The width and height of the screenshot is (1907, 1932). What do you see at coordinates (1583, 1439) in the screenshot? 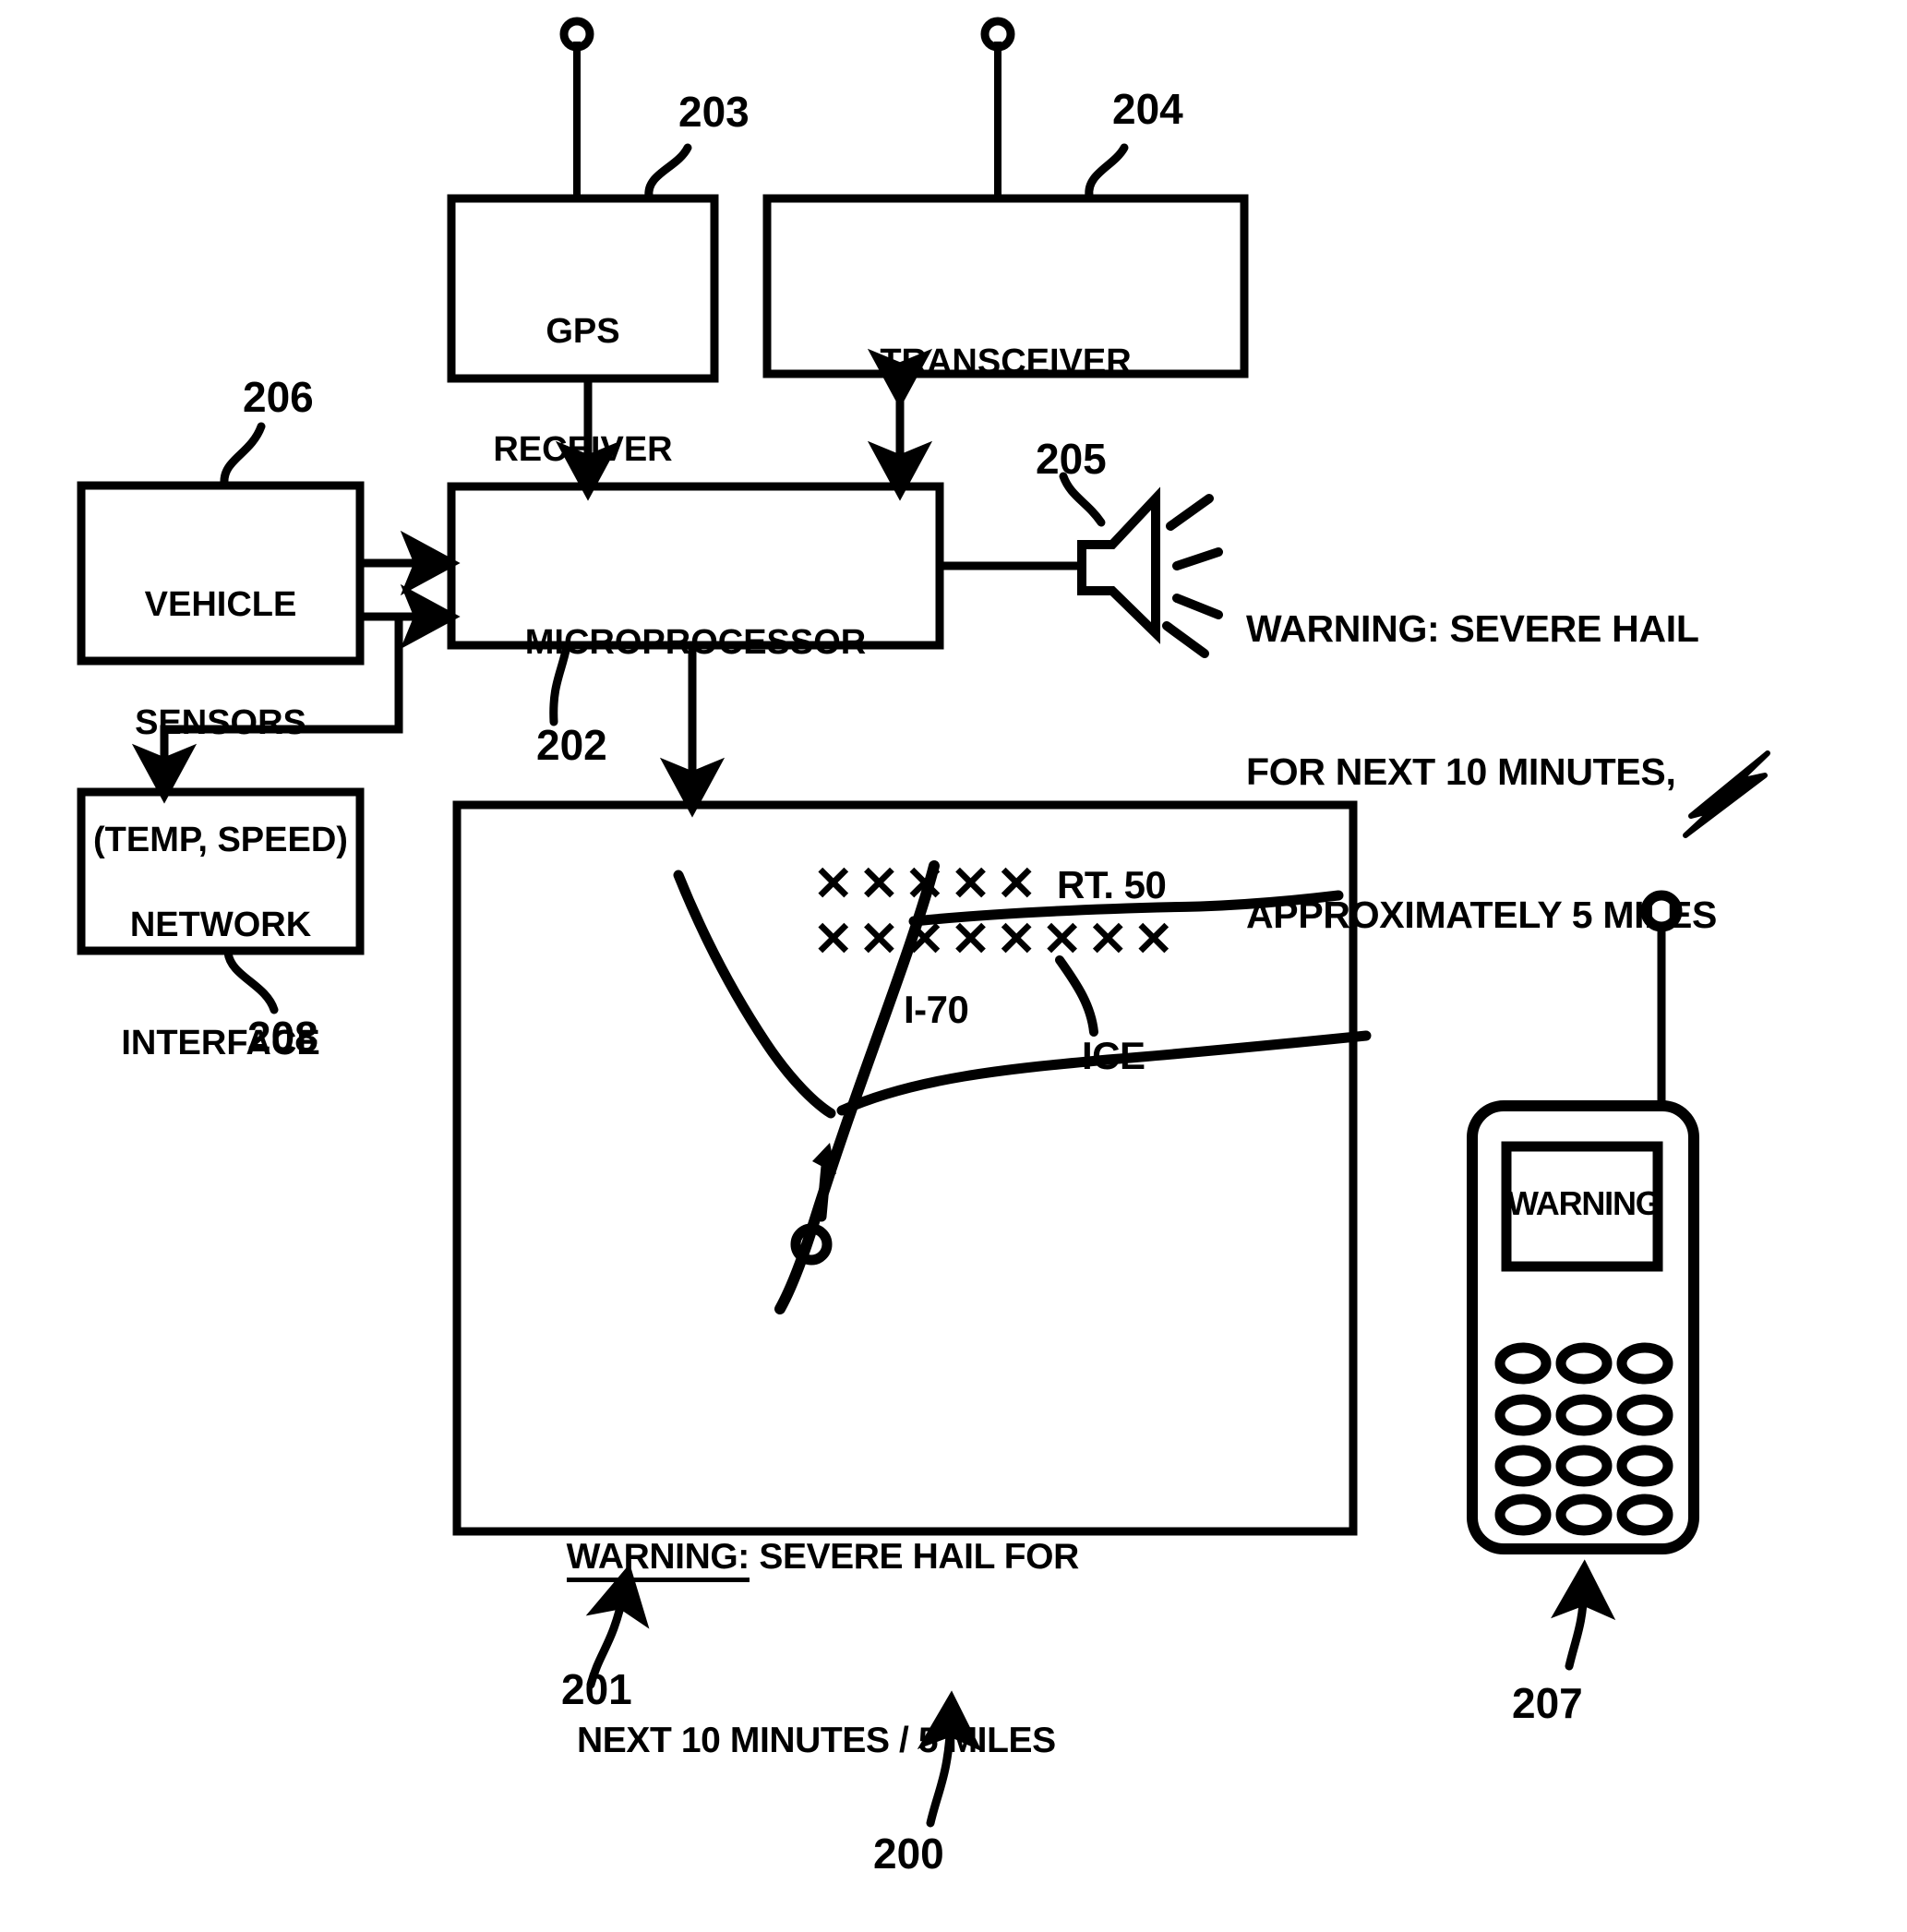
I see `phone-keypad` at bounding box center [1583, 1439].